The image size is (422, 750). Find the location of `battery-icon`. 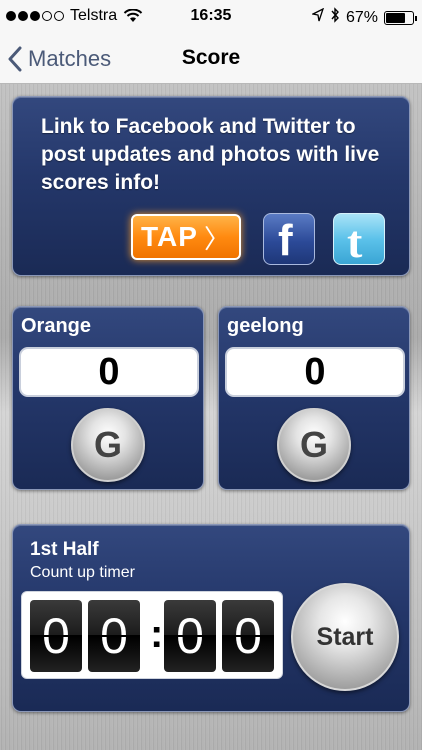

battery-icon is located at coordinates (400, 17).